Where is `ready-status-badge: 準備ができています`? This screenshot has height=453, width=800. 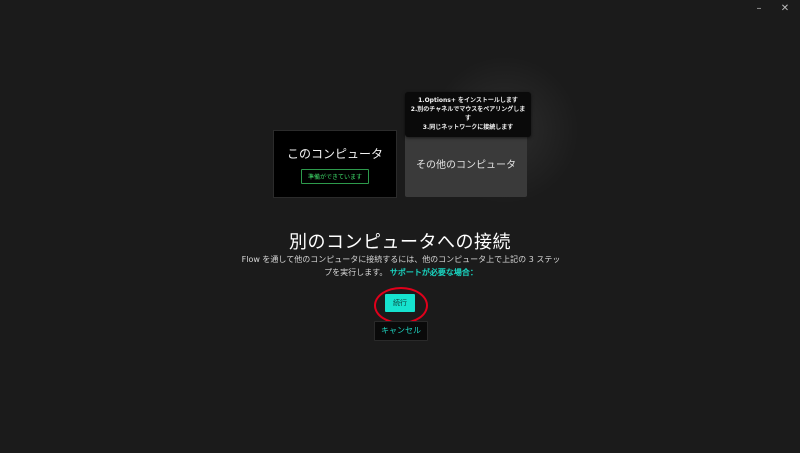
ready-status-badge: 準備ができています is located at coordinates (334, 176).